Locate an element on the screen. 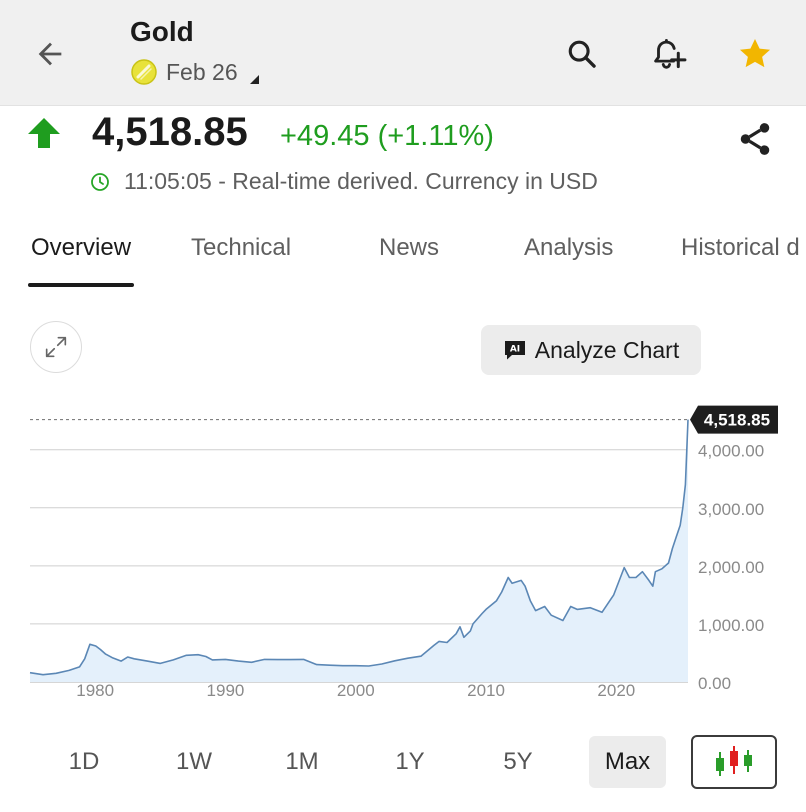 The width and height of the screenshot is (806, 812). candlestick-icon is located at coordinates (734, 761).